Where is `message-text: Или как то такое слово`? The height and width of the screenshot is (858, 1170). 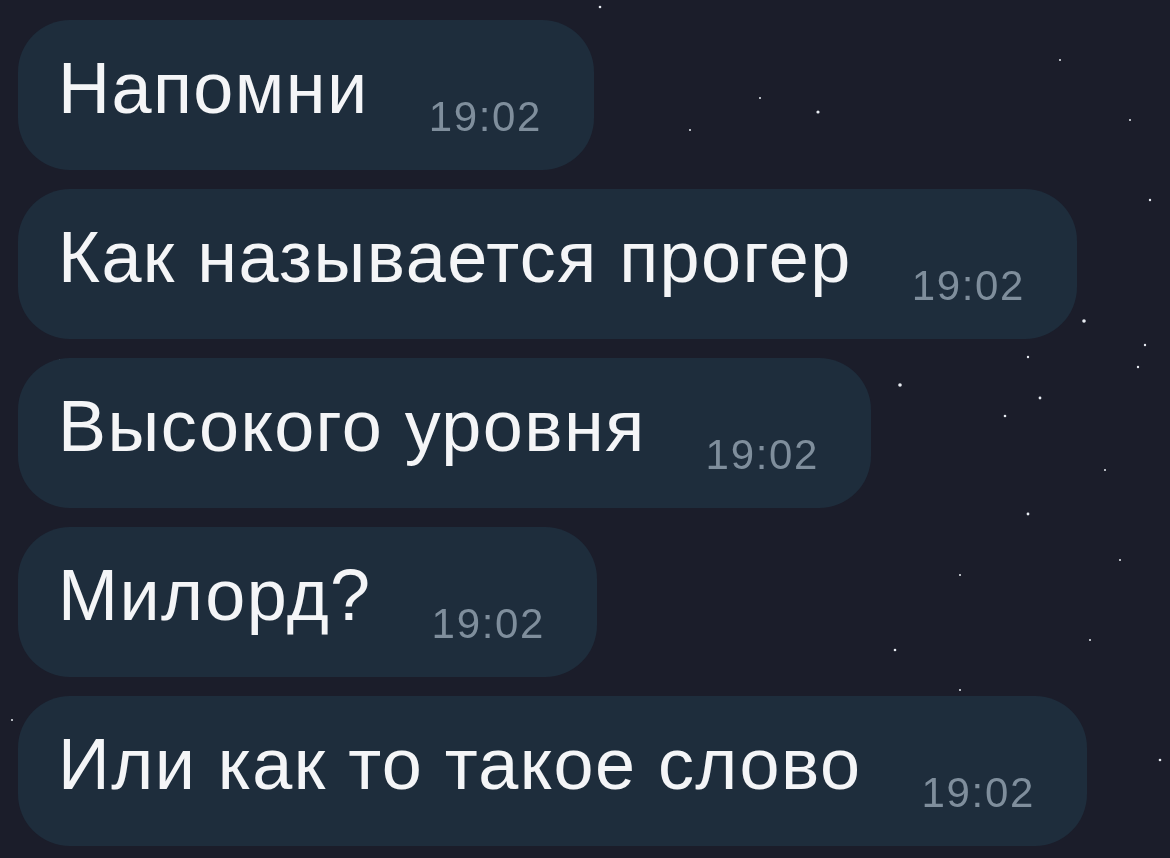
message-text: Или как то такое слово is located at coordinates (460, 764).